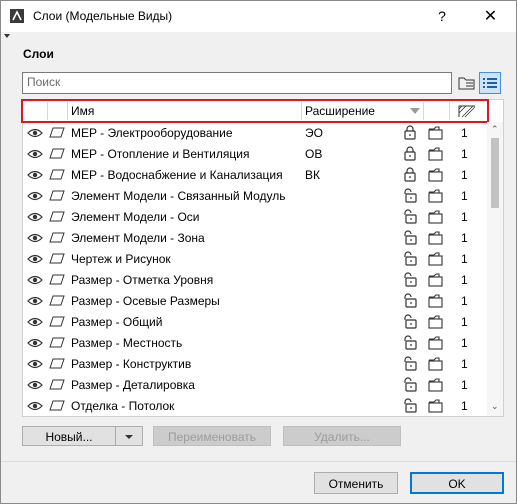 Image resolution: width=517 pixels, height=504 pixels. What do you see at coordinates (255, 174) in the screenshot?
I see `table-row: MEP - Водоснабжение и Канализация ВК 1` at bounding box center [255, 174].